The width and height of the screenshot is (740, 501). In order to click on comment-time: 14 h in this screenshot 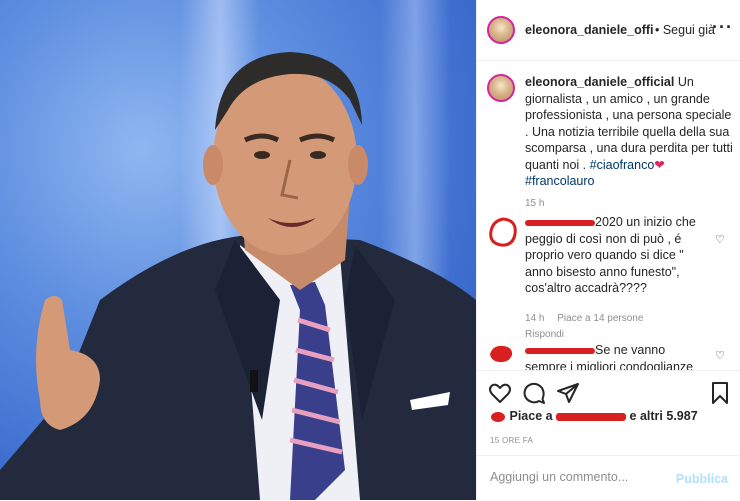, I will do `click(535, 318)`.